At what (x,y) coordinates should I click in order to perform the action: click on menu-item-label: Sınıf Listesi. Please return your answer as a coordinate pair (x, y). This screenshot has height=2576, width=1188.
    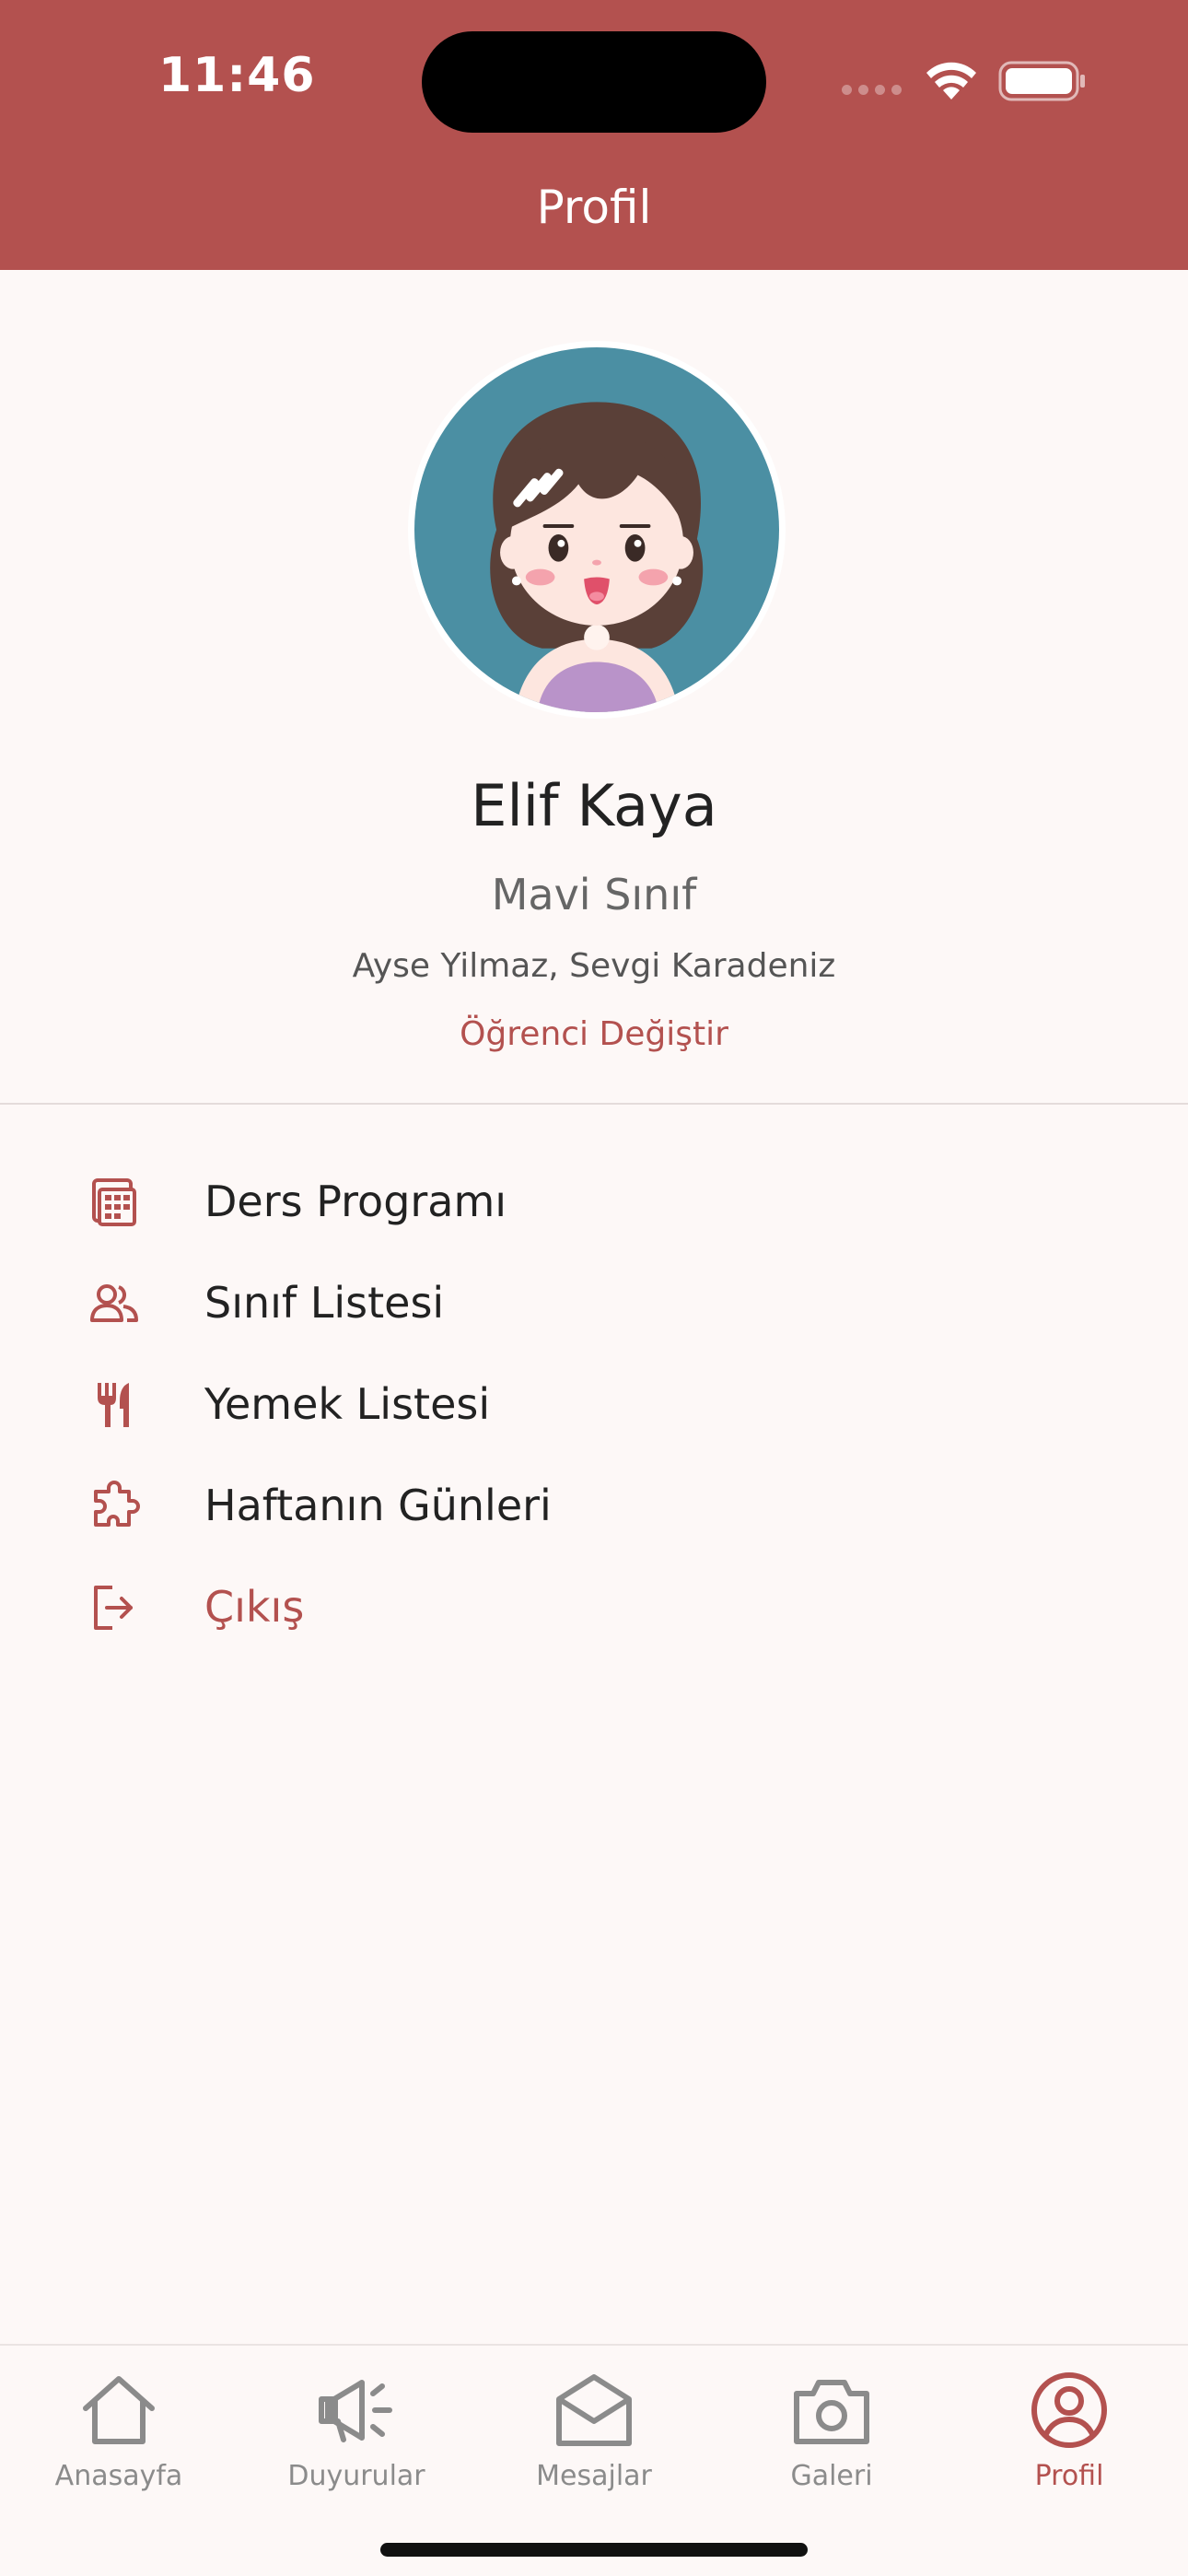
    Looking at the image, I should click on (324, 1303).